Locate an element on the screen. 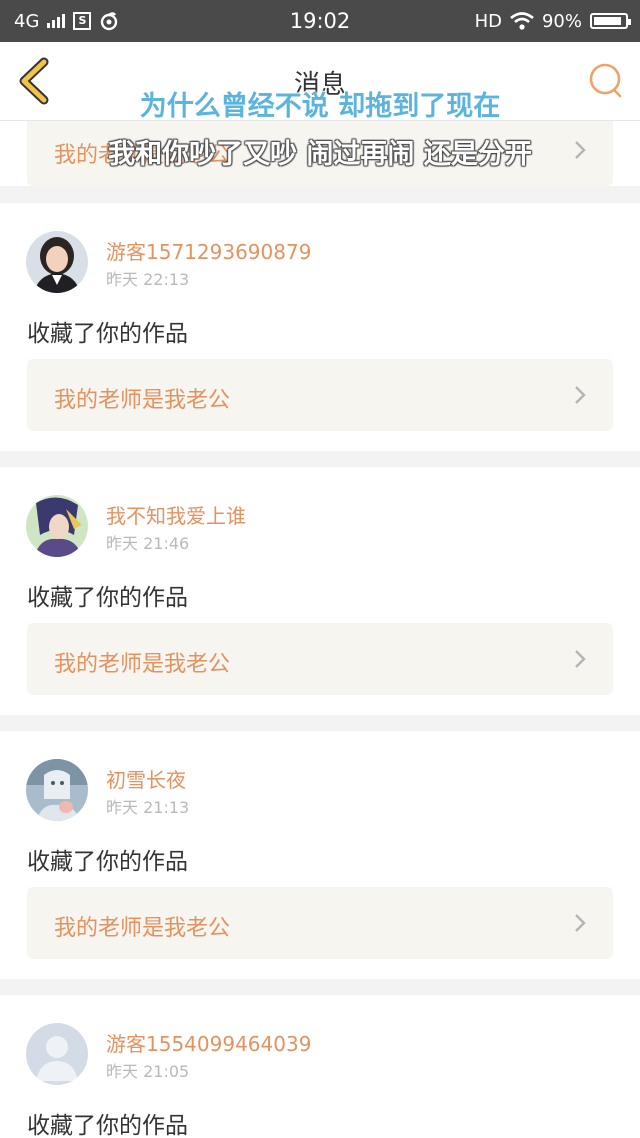  username: 游客1571293690879 is located at coordinates (208, 250).